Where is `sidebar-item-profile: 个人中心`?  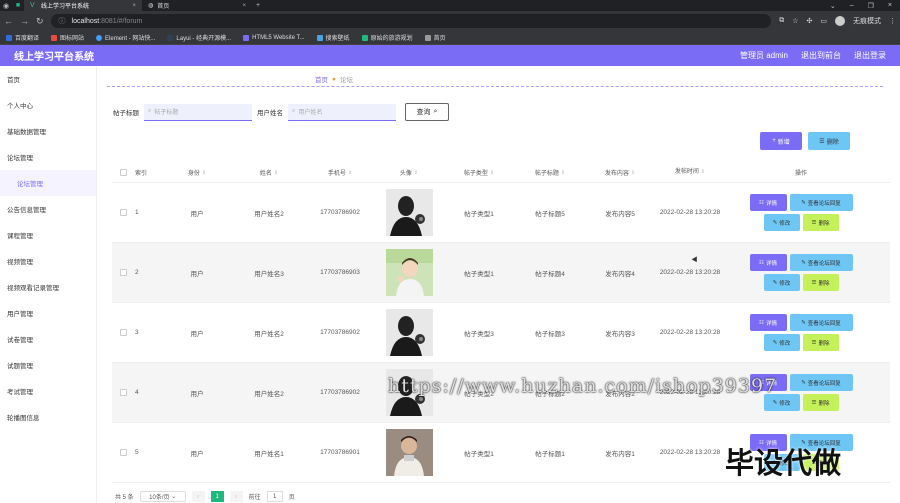
sidebar-item-profile: 个人中心 is located at coordinates (48, 105).